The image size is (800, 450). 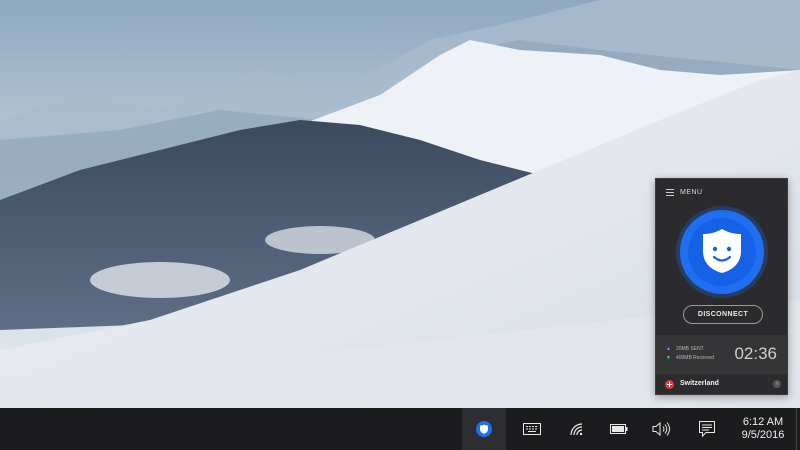 I want to click on location-name: Switzerland, so click(x=699, y=383).